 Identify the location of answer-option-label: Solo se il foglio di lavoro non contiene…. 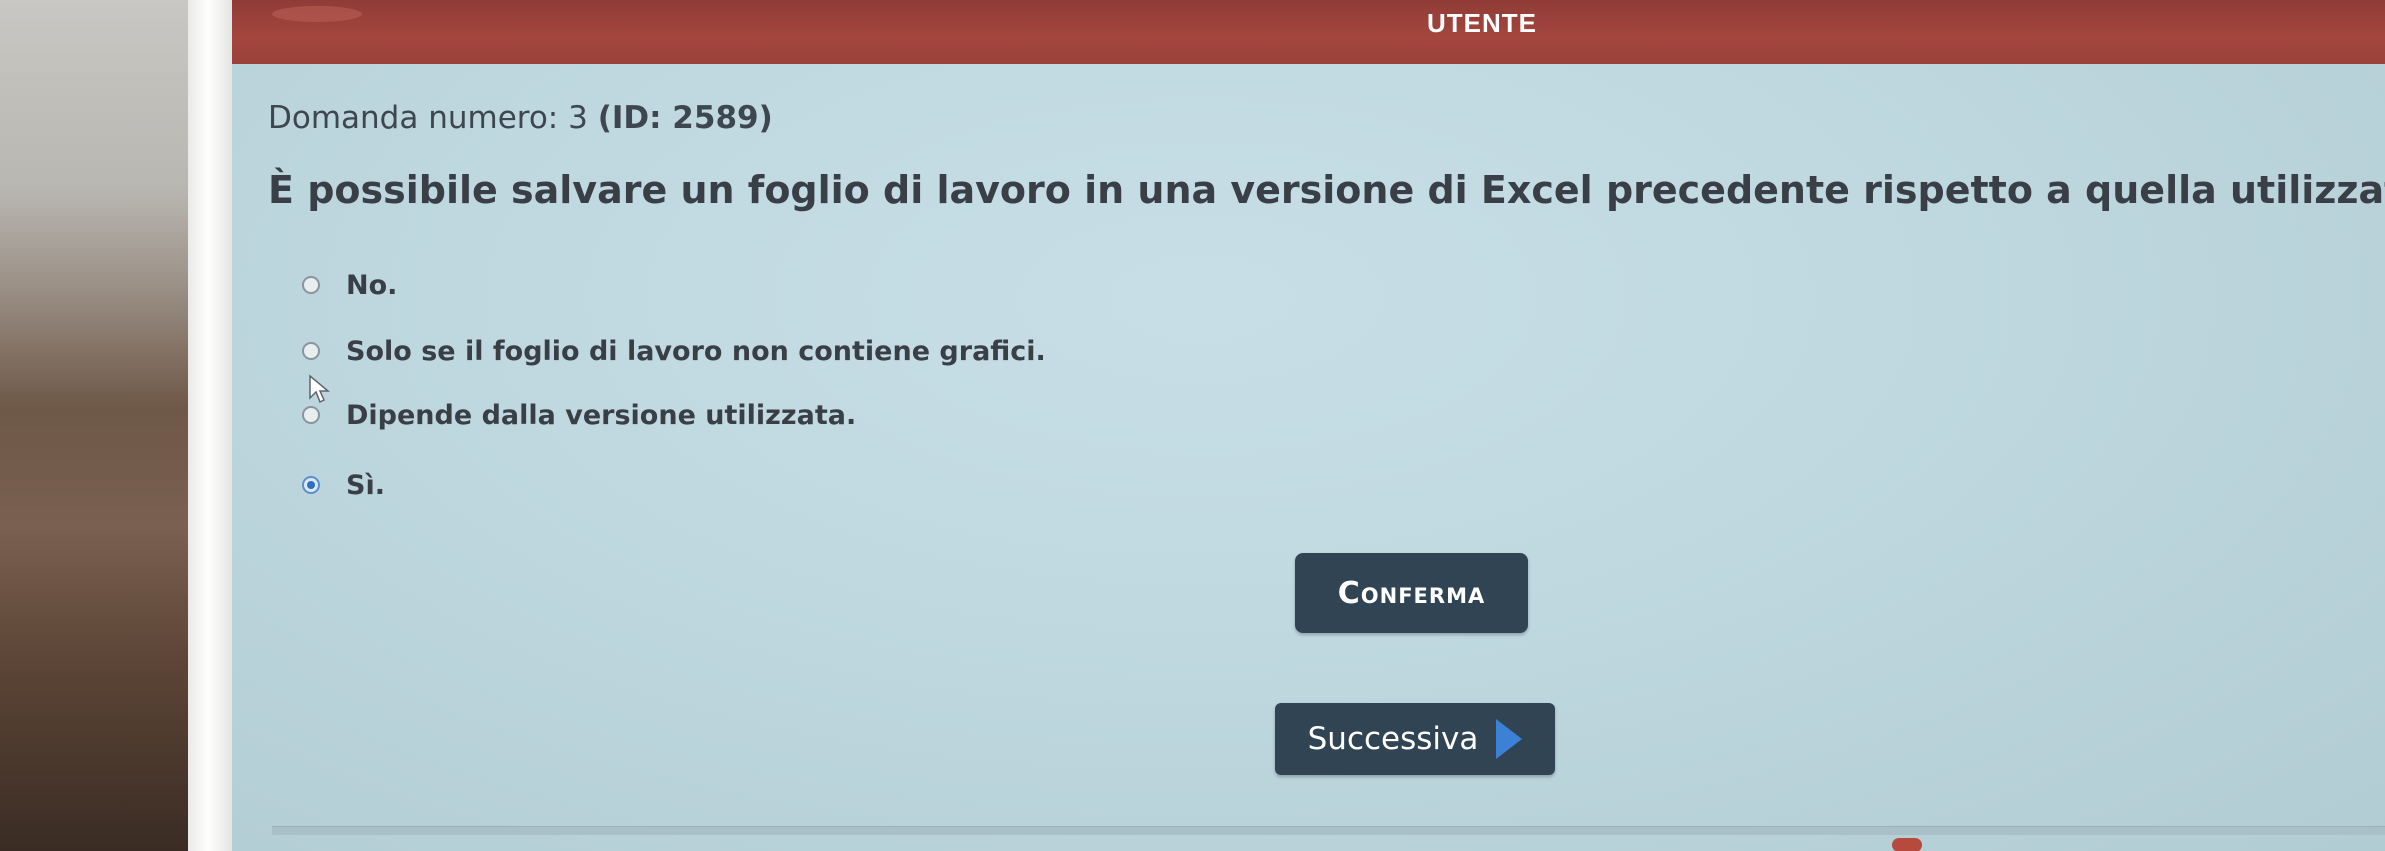
(696, 351).